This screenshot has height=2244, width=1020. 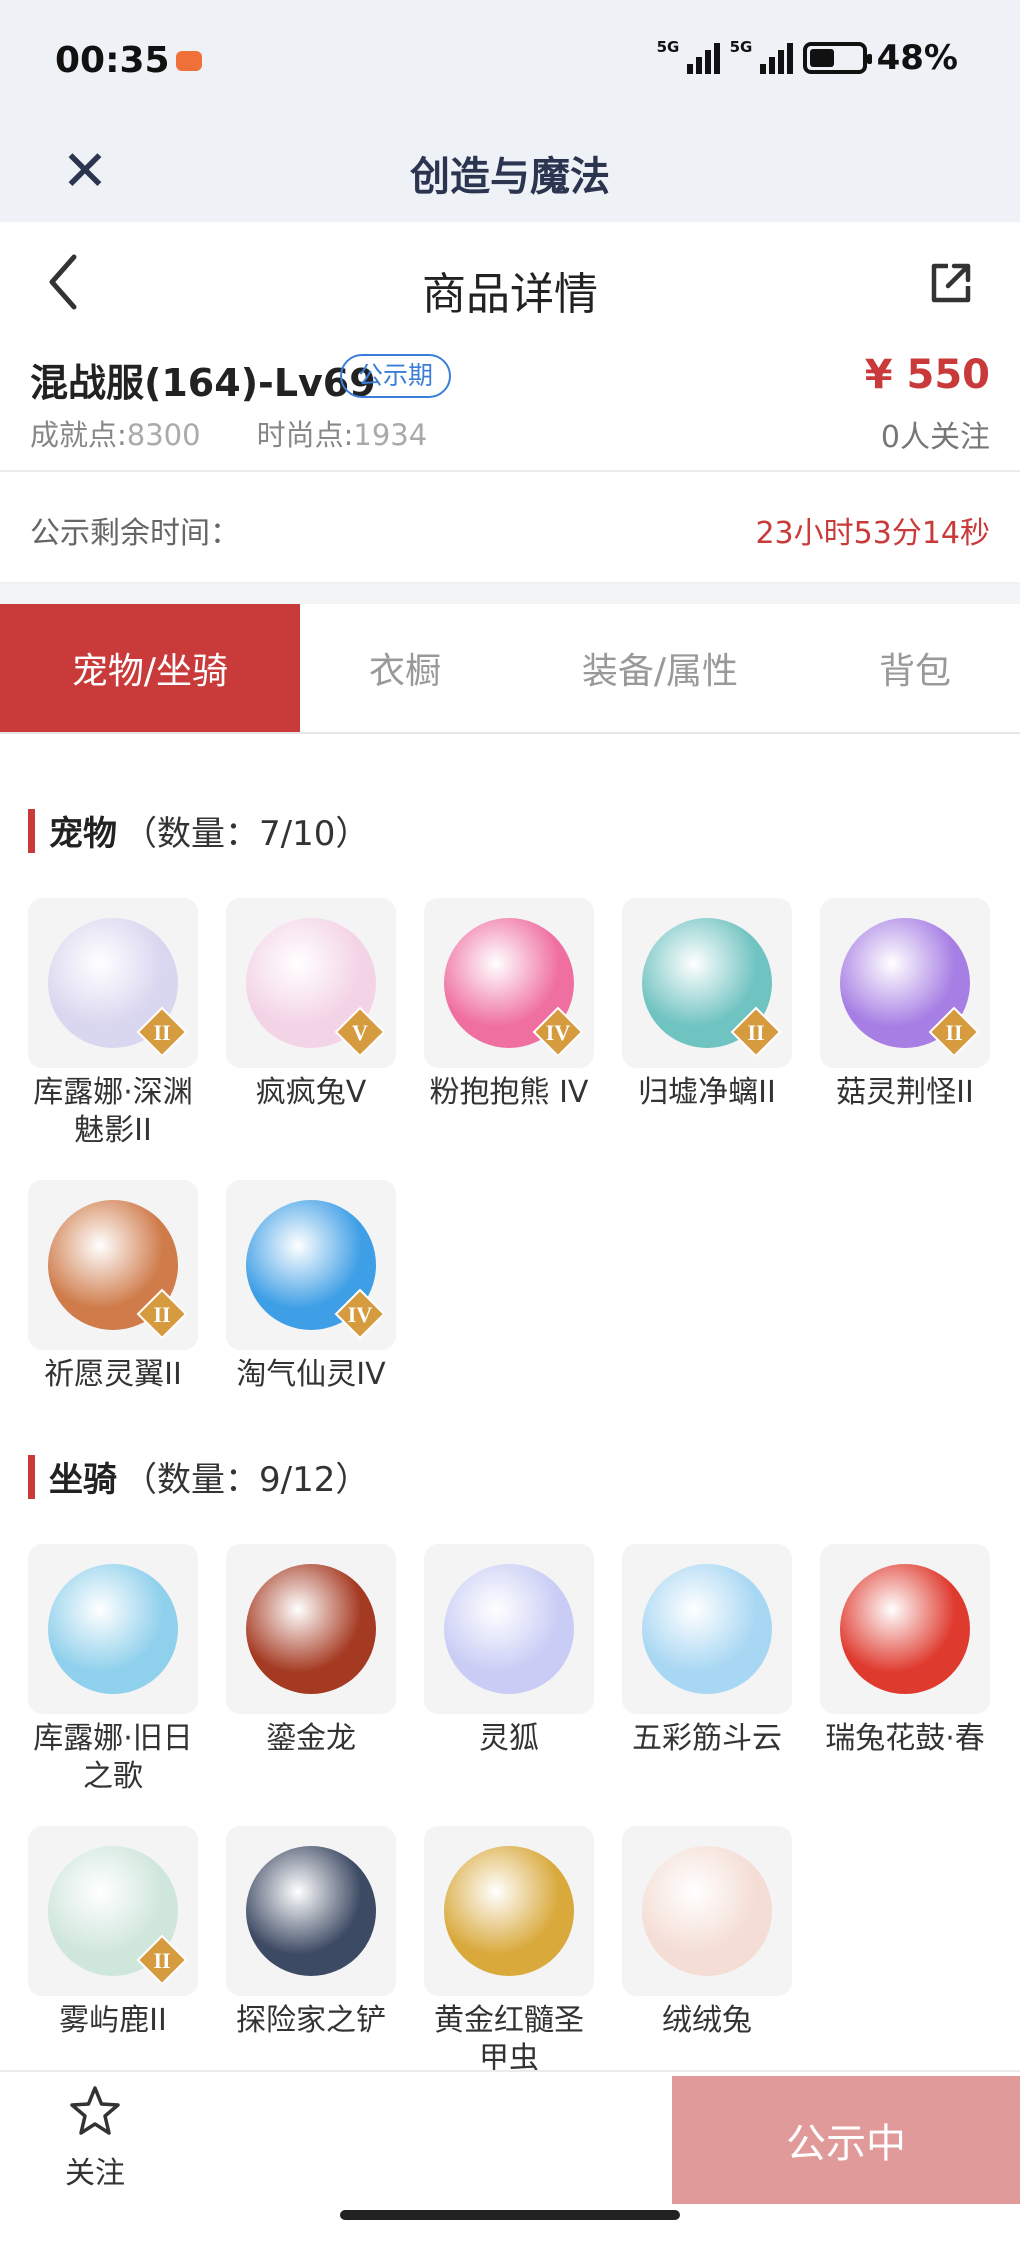 I want to click on star-icon, so click(x=95, y=2114).